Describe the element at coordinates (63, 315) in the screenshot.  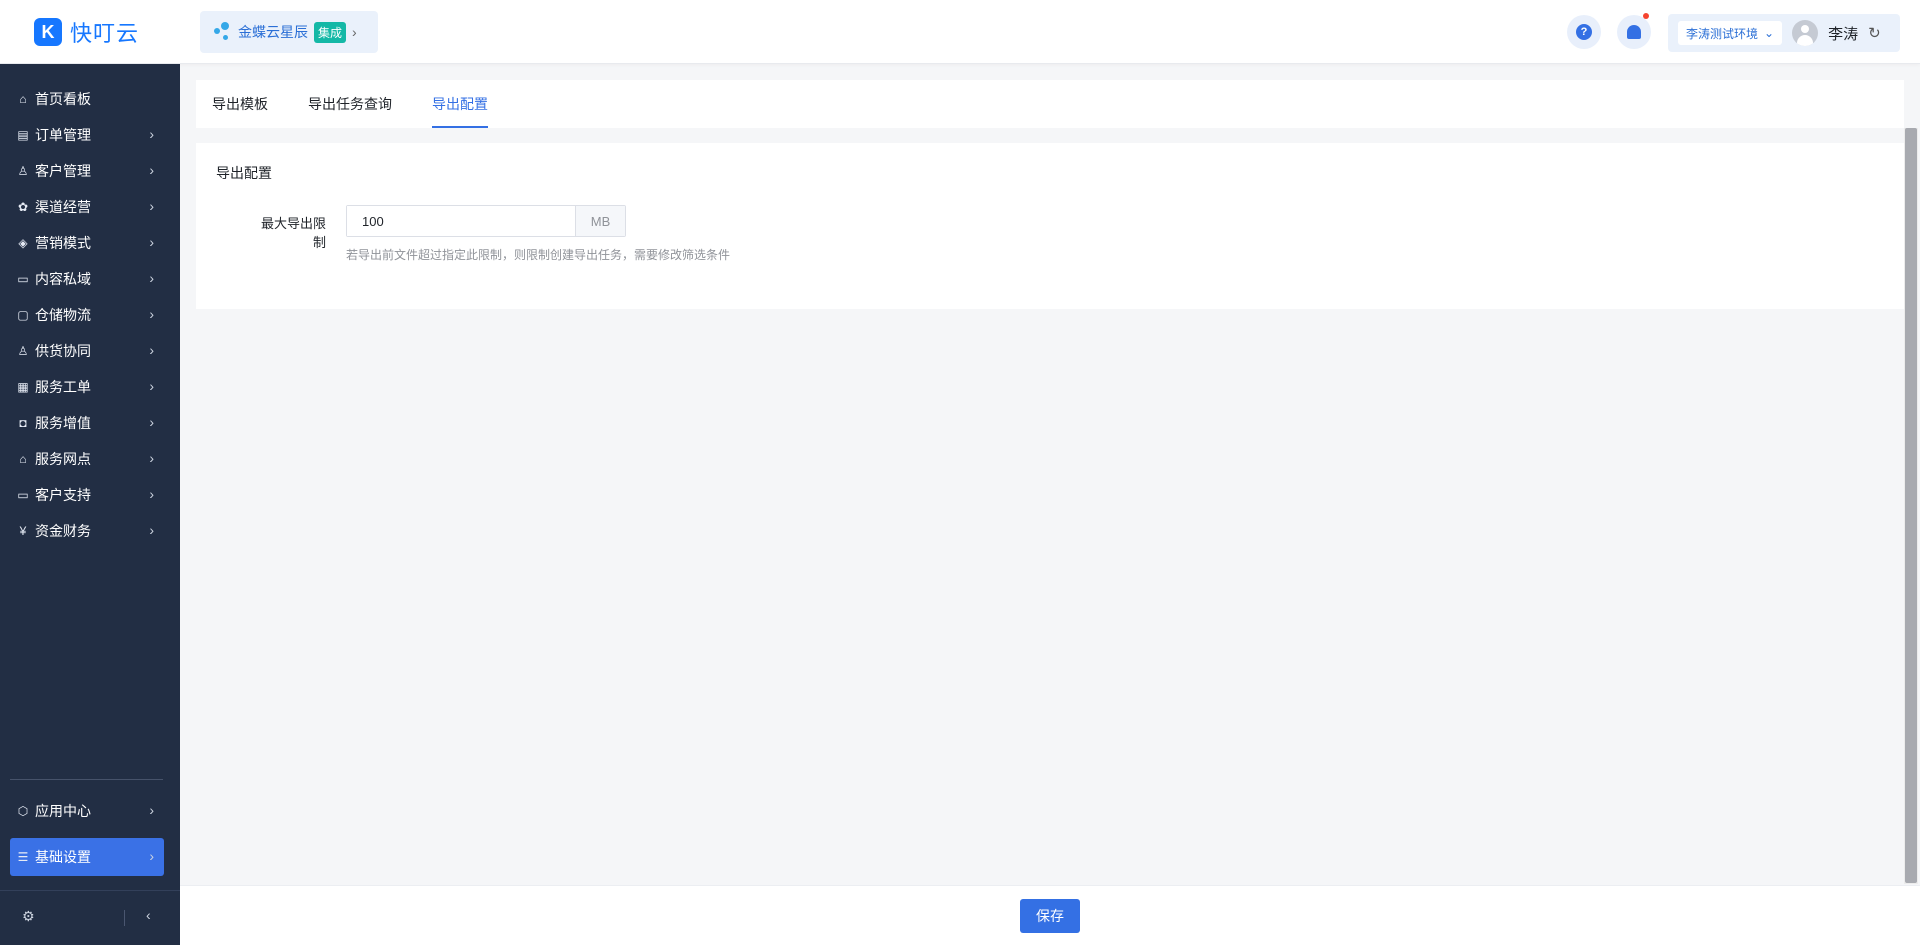
I see `sidebar-item-label: 仓储物流` at that location.